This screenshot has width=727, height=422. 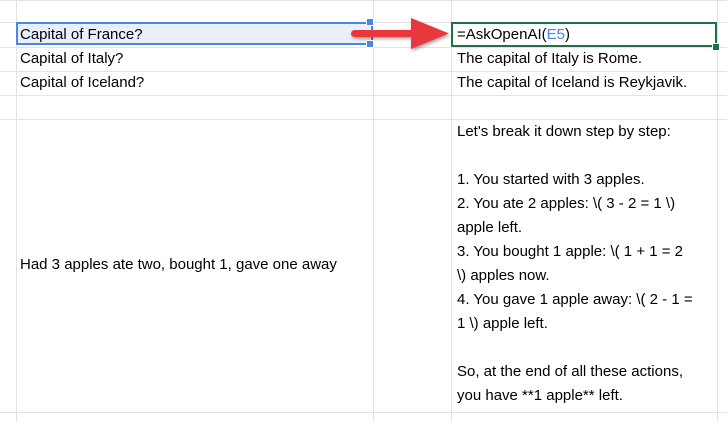 What do you see at coordinates (555, 34) in the screenshot?
I see `formula-reference: E5` at bounding box center [555, 34].